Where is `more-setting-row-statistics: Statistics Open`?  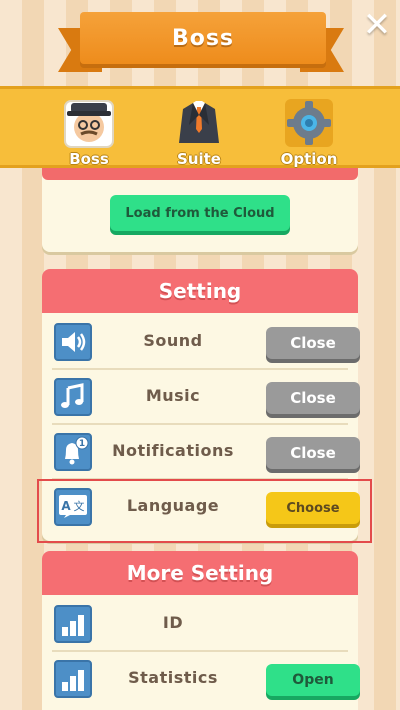
more-setting-row-statistics: Statistics Open is located at coordinates (206, 679).